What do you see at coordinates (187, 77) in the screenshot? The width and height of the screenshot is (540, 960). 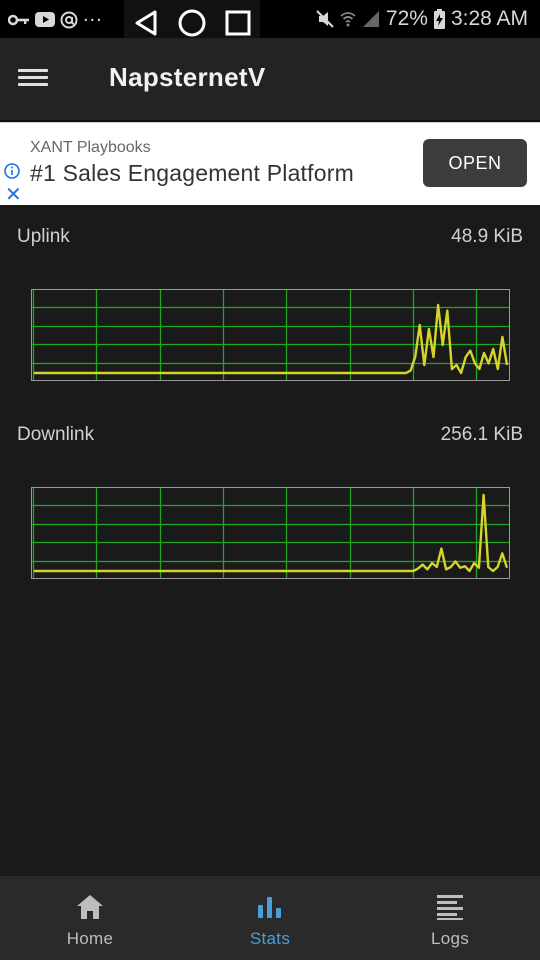 I see `app-title: NapsternetV` at bounding box center [187, 77].